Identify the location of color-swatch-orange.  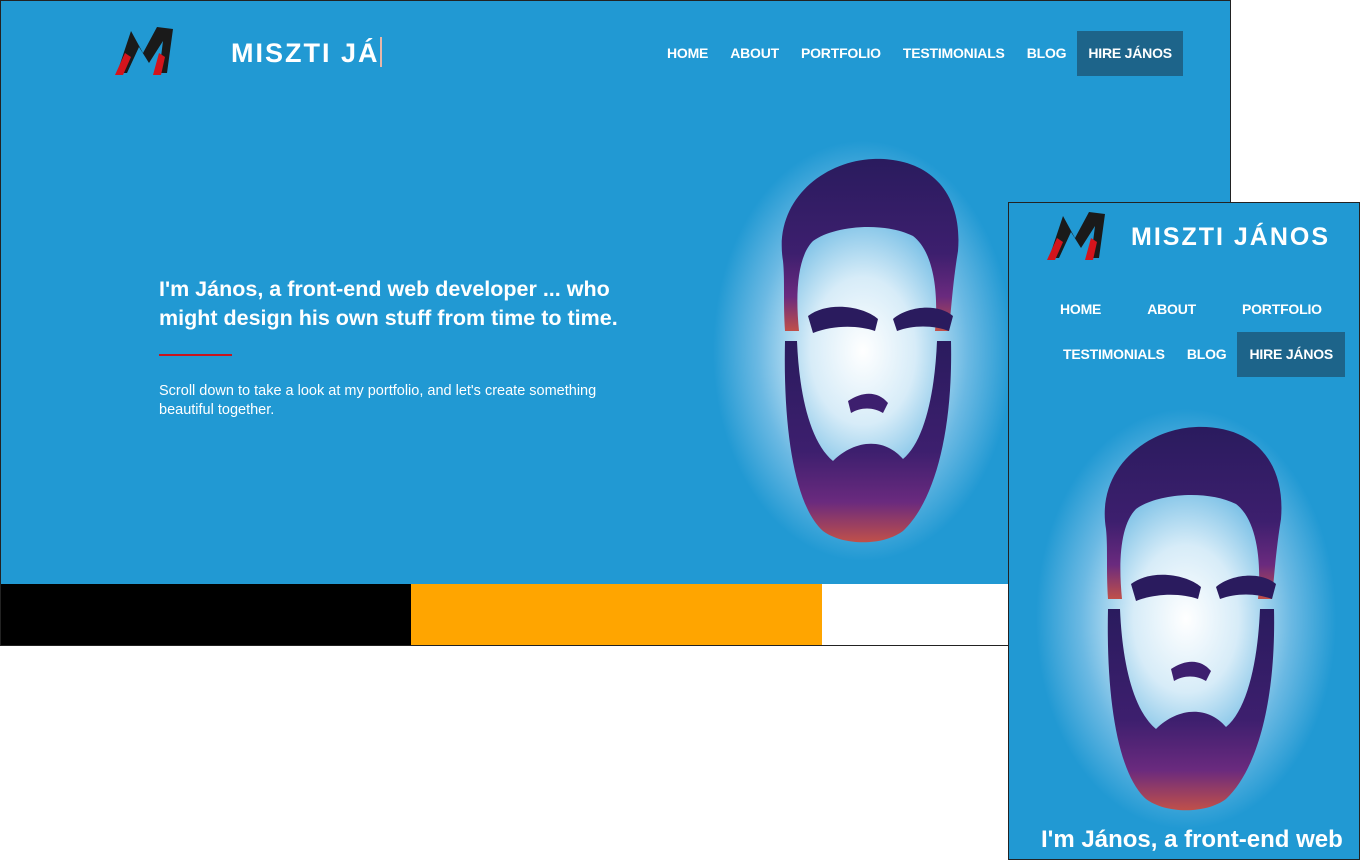
(616, 614).